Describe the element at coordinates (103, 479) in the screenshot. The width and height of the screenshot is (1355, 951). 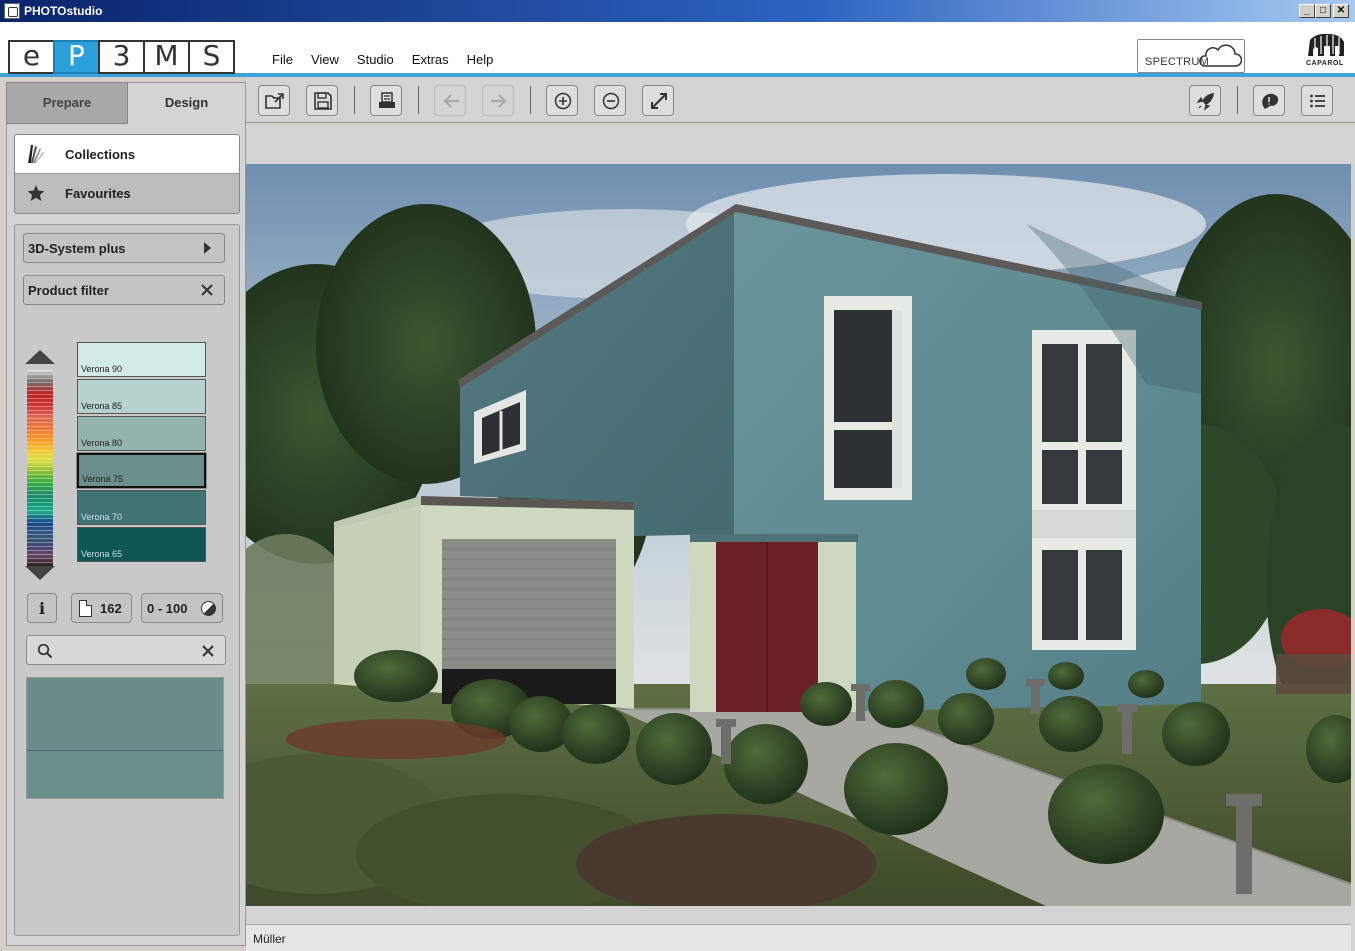
I see `swatch-label: Verona 75` at that location.